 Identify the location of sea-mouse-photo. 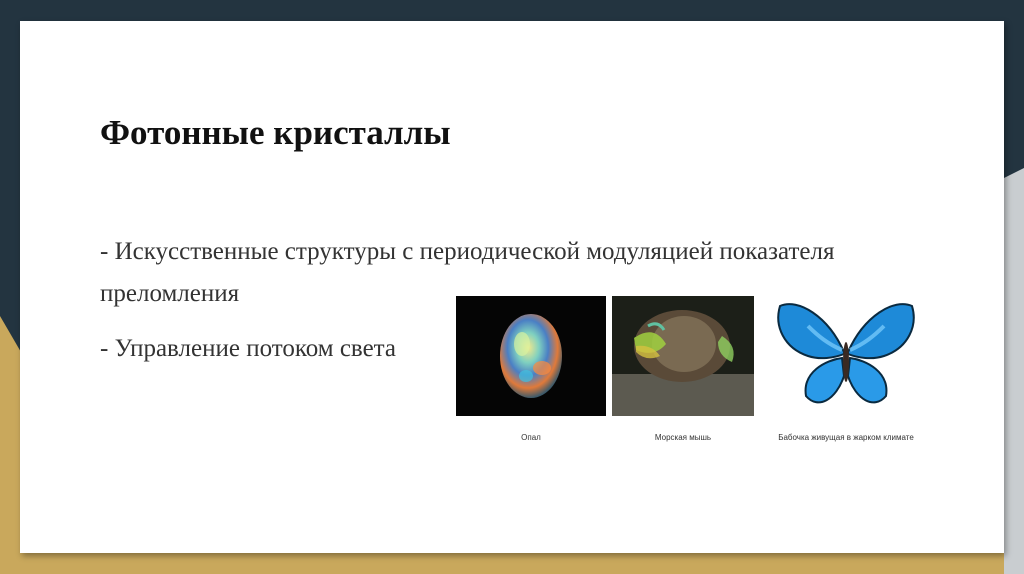
(683, 356).